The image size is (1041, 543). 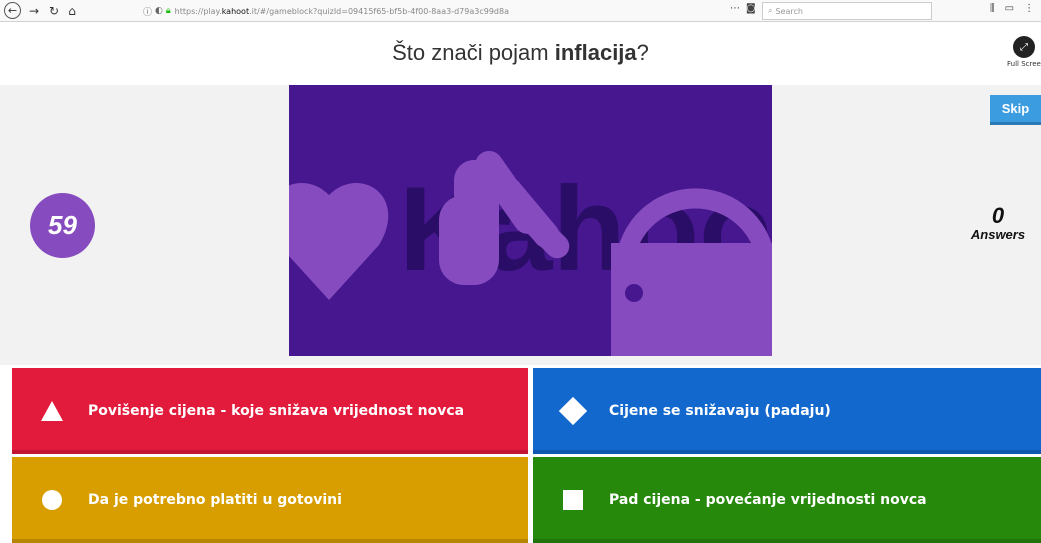 I want to click on fullscreen-button: ⤢ Full Screen, so click(x=1024, y=56).